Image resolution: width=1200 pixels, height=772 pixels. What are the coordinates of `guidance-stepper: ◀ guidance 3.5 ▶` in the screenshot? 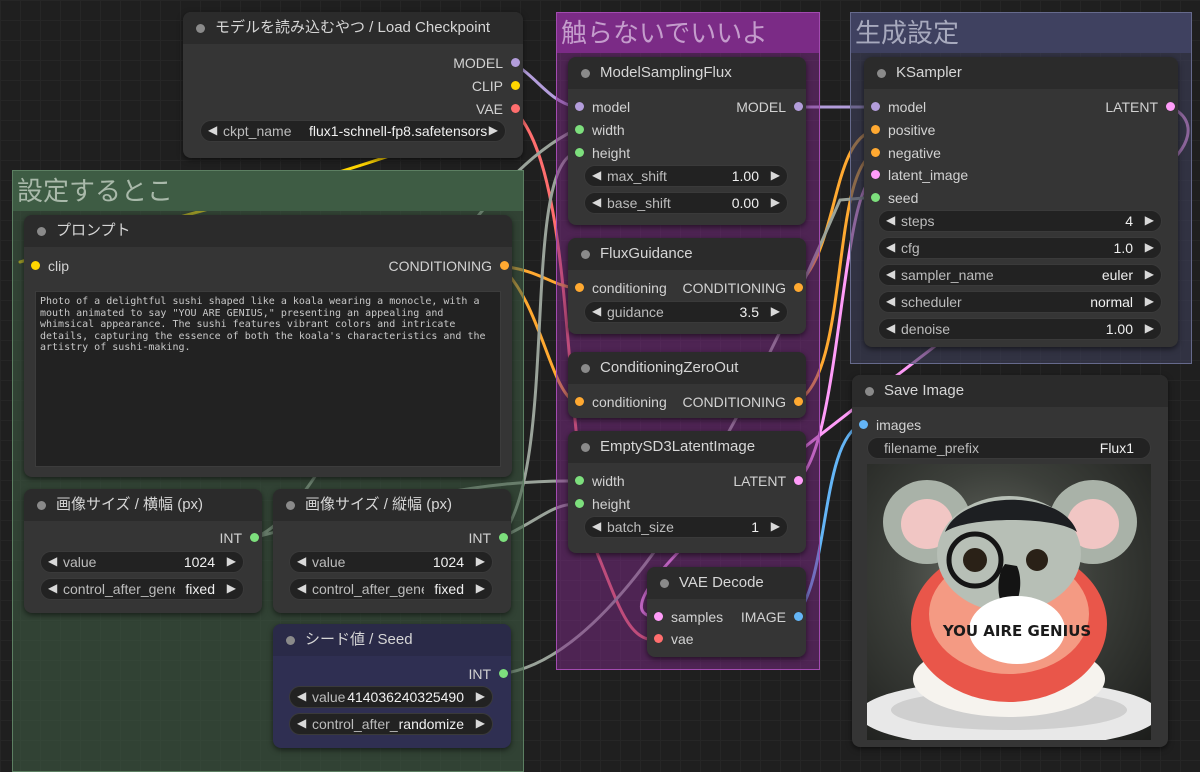 It's located at (686, 312).